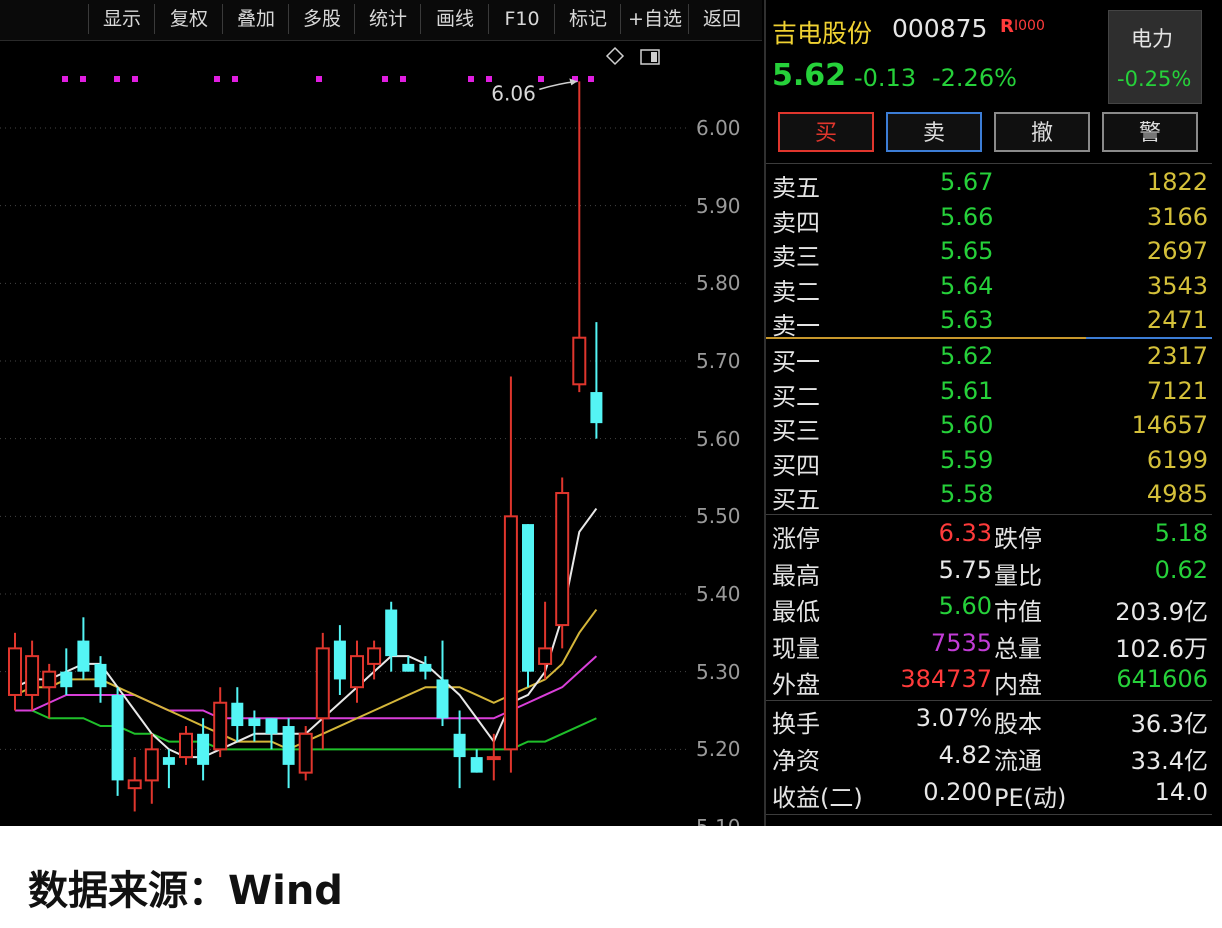 The height and width of the screenshot is (928, 1222). I want to click on toolbar-button-5: 画线, so click(454, 19).